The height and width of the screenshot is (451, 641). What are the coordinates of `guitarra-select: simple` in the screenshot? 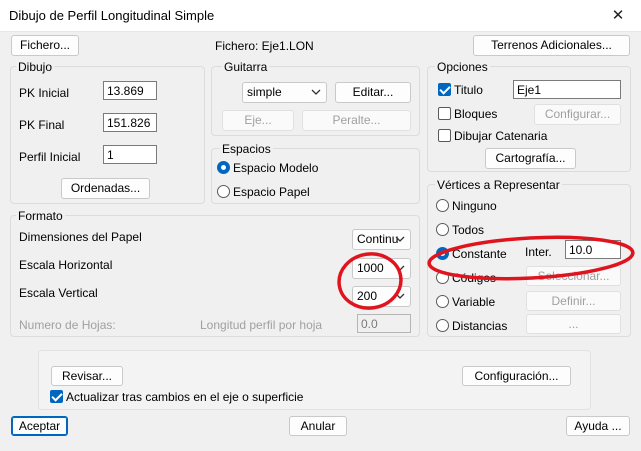 It's located at (284, 92).